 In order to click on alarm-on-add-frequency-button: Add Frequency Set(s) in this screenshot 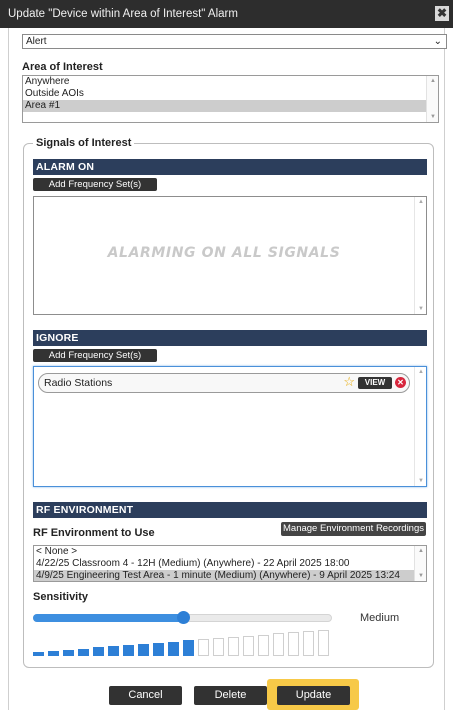, I will do `click(95, 184)`.